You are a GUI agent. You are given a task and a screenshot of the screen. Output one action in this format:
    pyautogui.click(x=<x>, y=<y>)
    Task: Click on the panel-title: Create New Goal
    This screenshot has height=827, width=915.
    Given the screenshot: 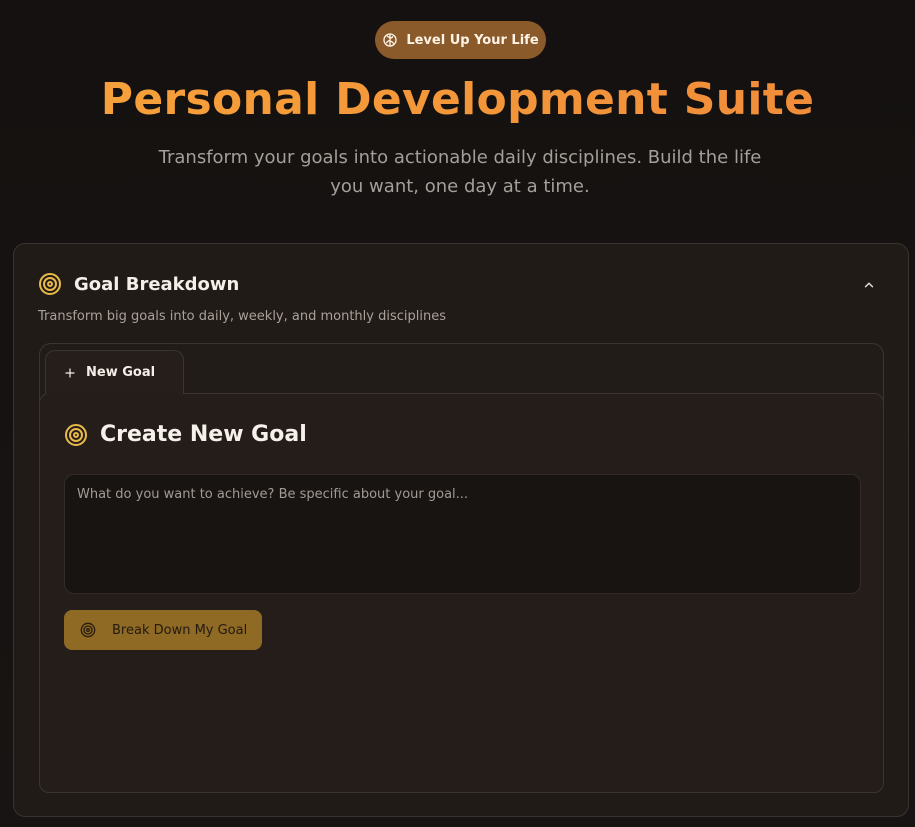 What is the action you would take?
    pyautogui.click(x=203, y=434)
    